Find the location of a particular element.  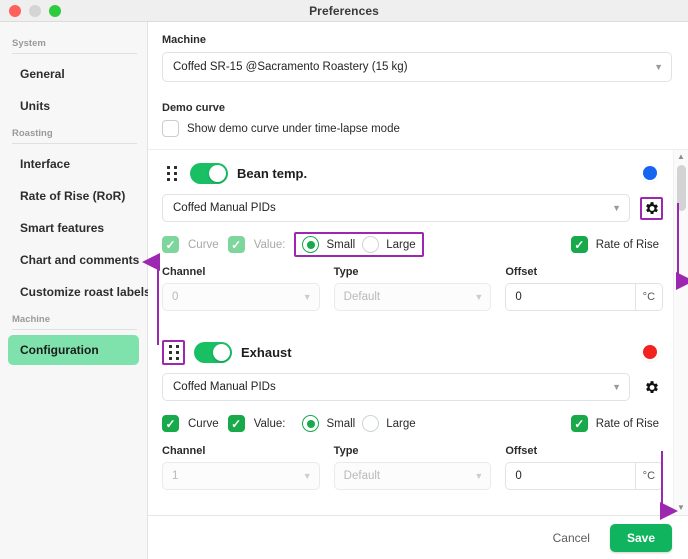

type-label-exhaust: Type is located at coordinates (346, 451).